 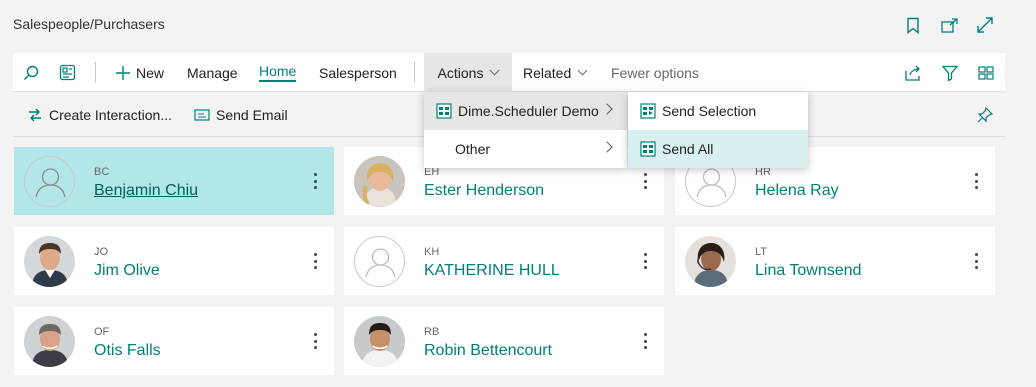 What do you see at coordinates (525, 149) in the screenshot?
I see `menu-item-other: Other` at bounding box center [525, 149].